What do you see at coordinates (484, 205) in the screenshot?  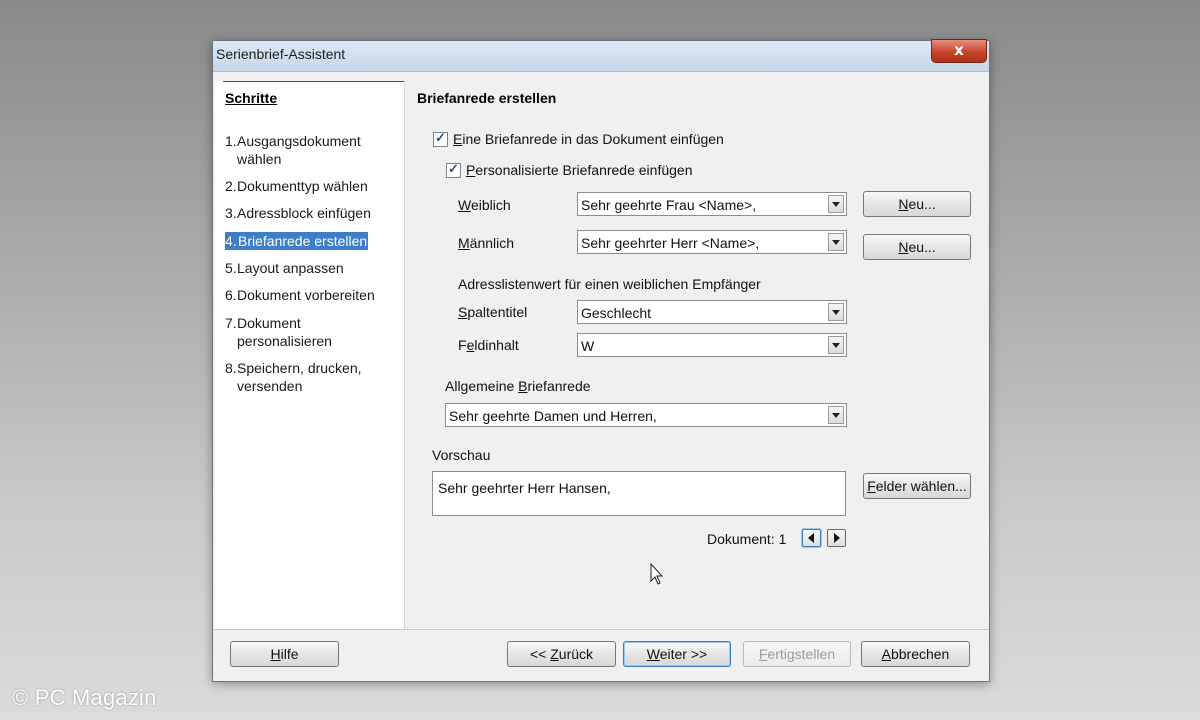 I see `female-label: Weiblich` at bounding box center [484, 205].